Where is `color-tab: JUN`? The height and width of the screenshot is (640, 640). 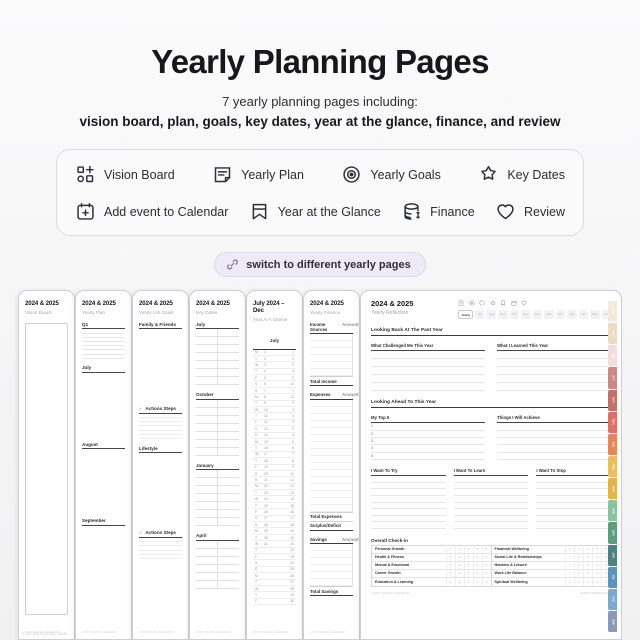 color-tab: JUN is located at coordinates (612, 555).